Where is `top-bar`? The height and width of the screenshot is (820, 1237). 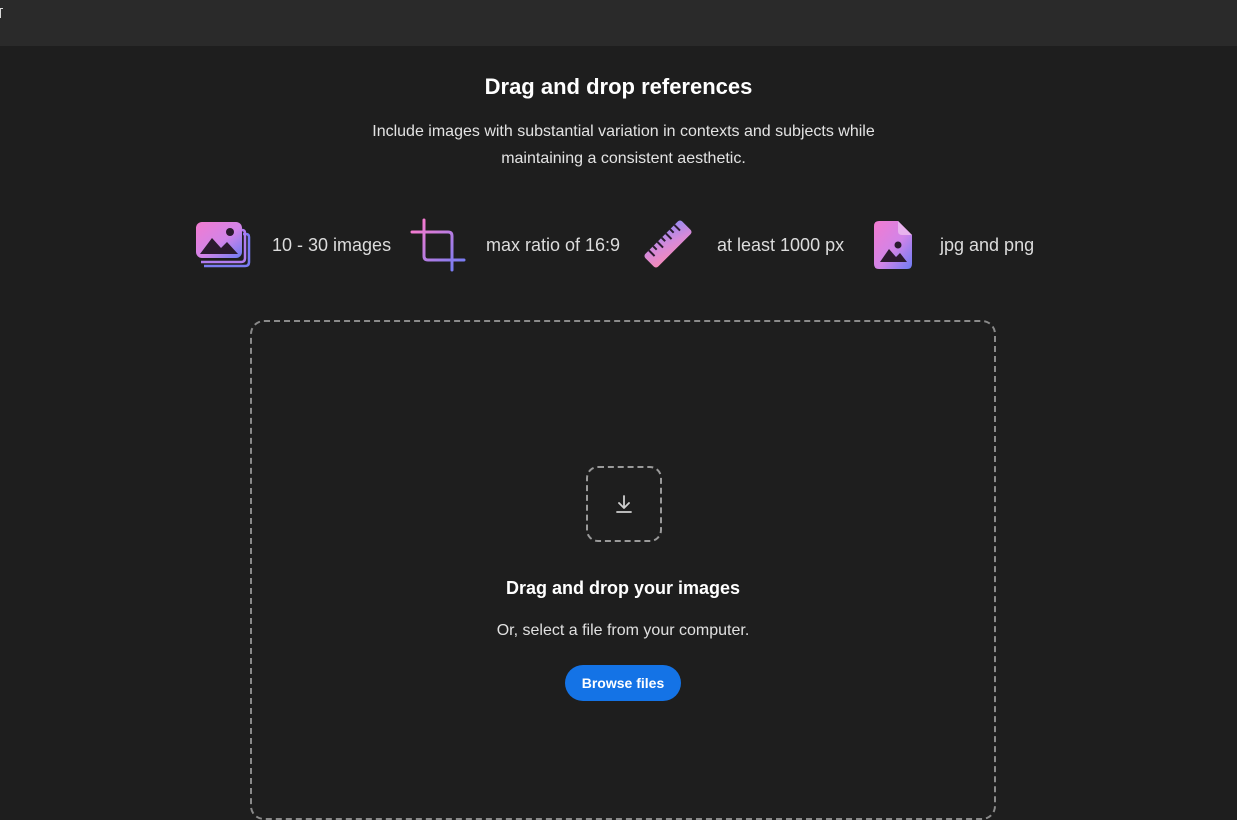 top-bar is located at coordinates (618, 23).